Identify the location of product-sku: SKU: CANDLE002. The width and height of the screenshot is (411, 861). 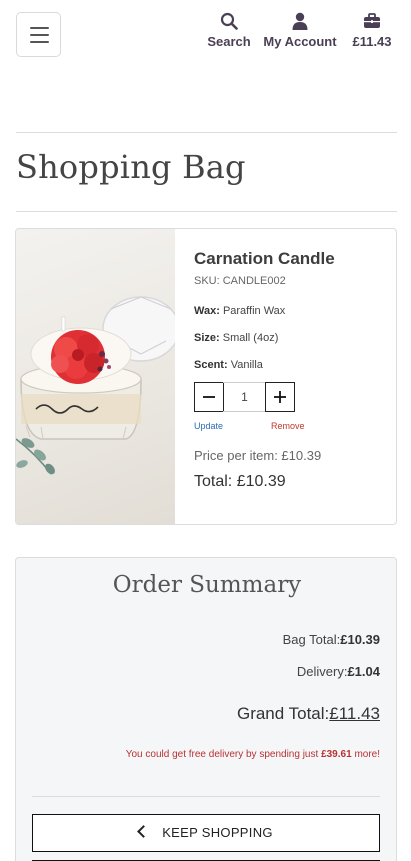
(240, 281).